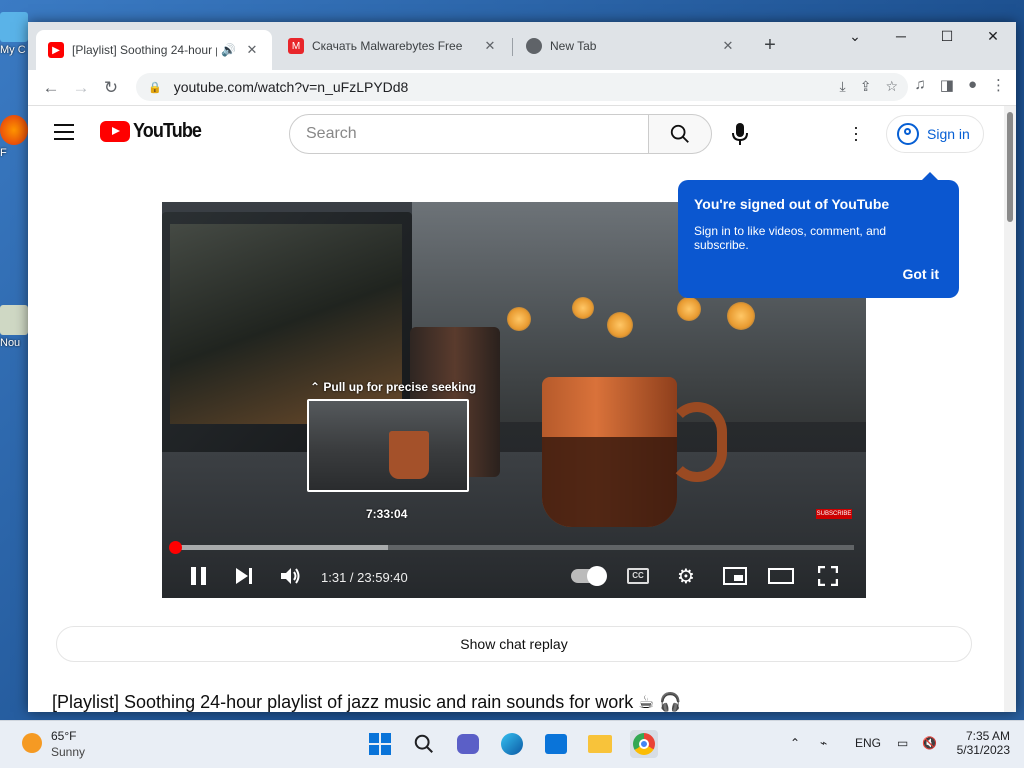 The width and height of the screenshot is (1024, 768). Describe the element at coordinates (993, 36) in the screenshot. I see `close-window-button: ✕` at that location.